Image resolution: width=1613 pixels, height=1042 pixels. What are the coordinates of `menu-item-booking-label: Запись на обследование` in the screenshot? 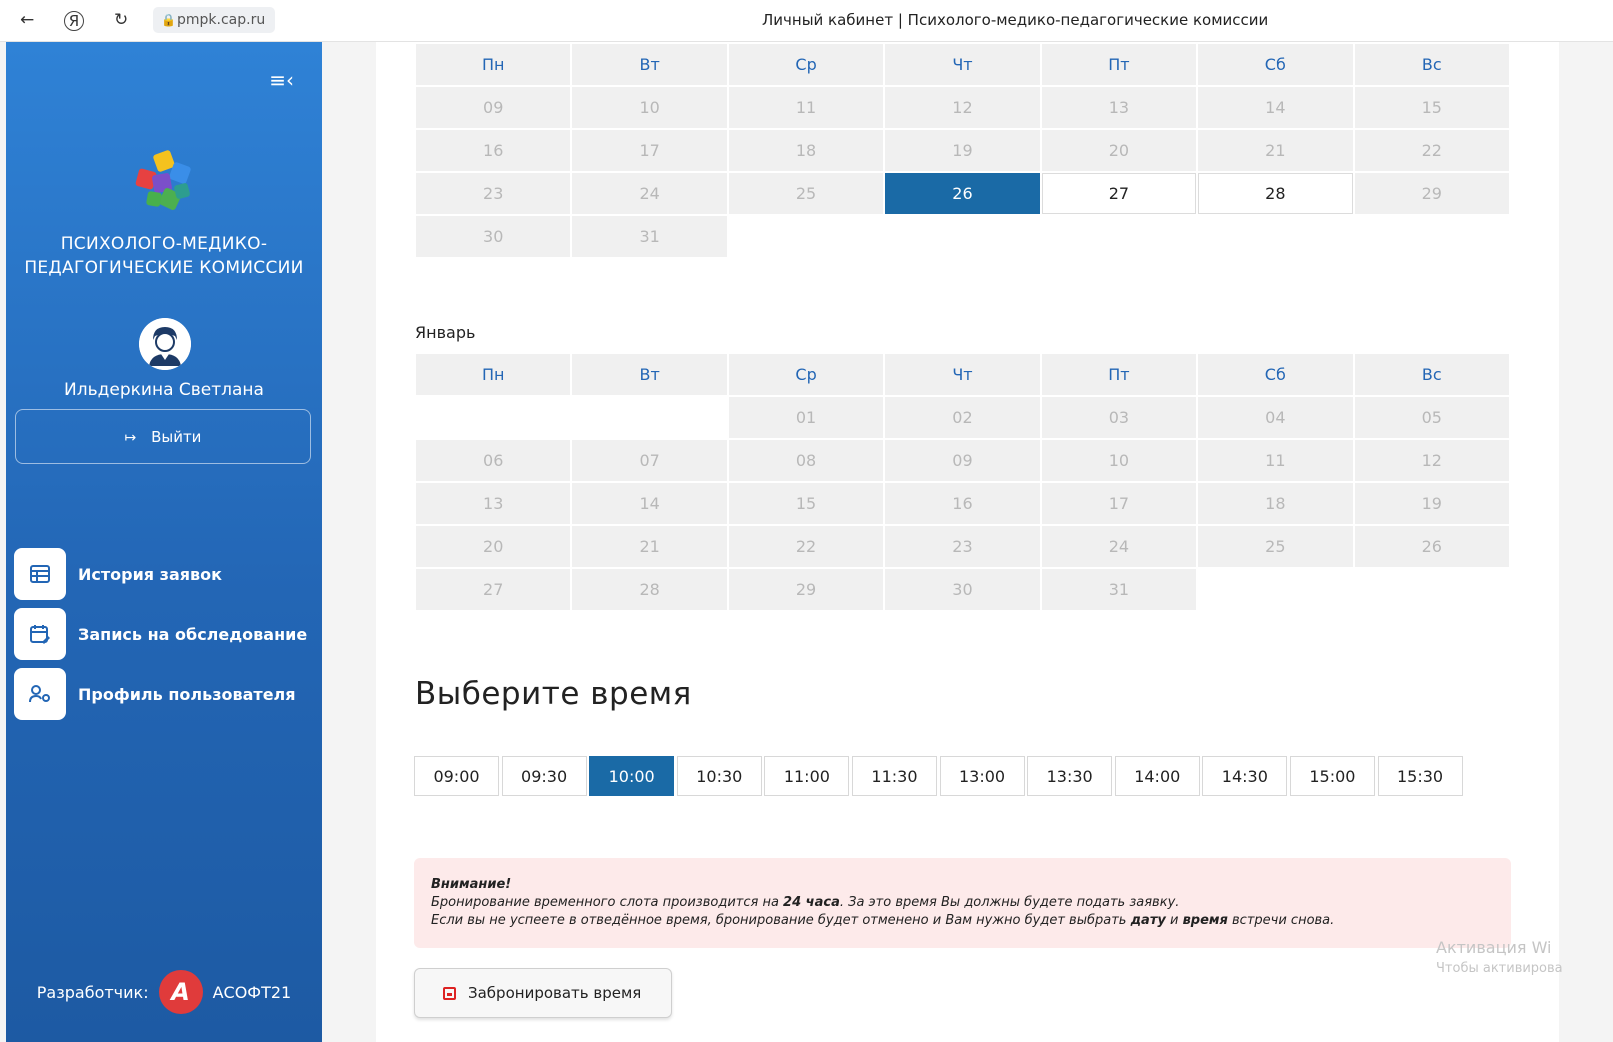 It's located at (193, 634).